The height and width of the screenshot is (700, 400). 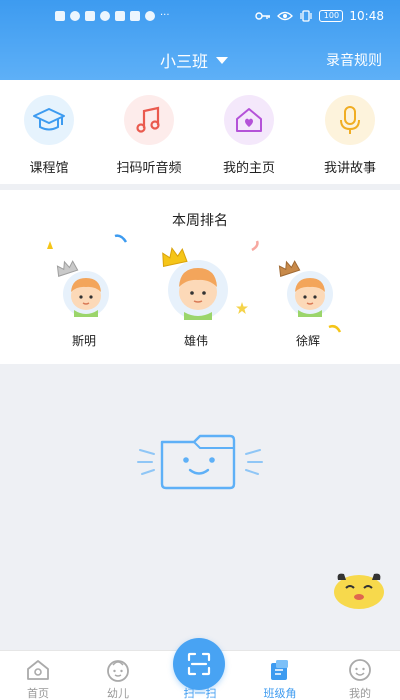 What do you see at coordinates (248, 168) in the screenshot?
I see `quick-action-label: 我的主页` at bounding box center [248, 168].